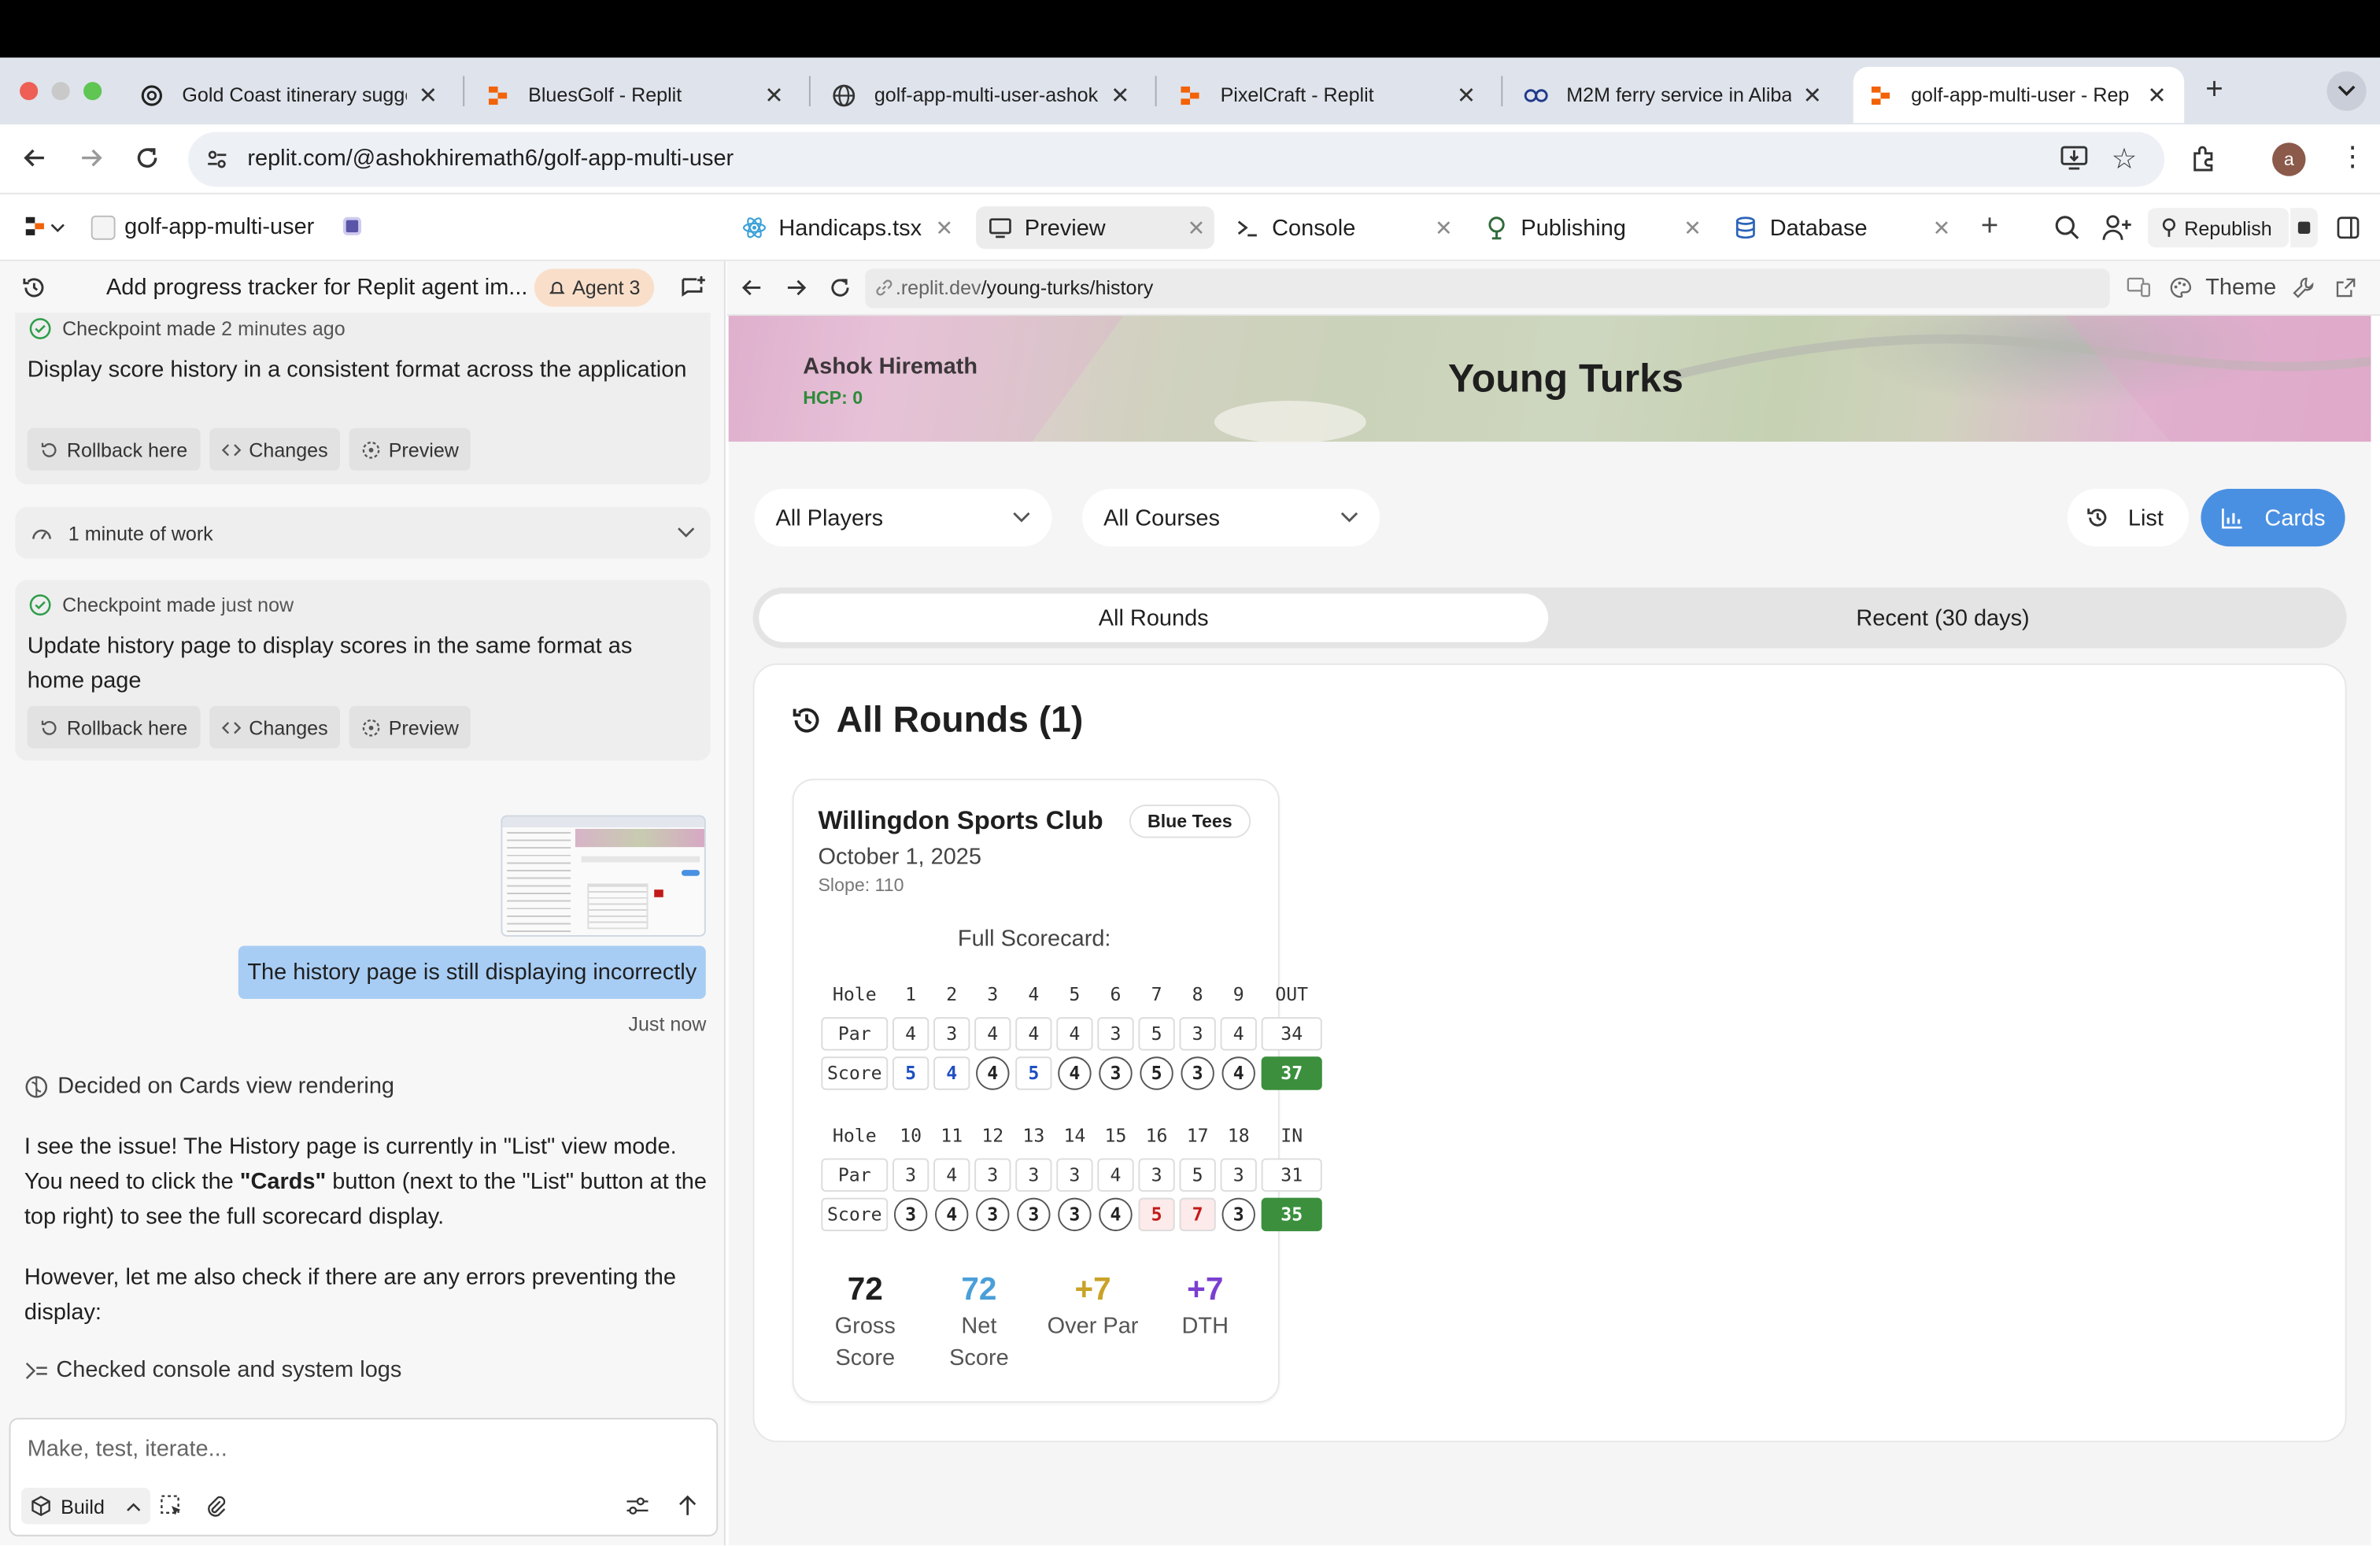 The width and height of the screenshot is (2380, 1546). Describe the element at coordinates (855, 1034) in the screenshot. I see `par-label: Par` at that location.